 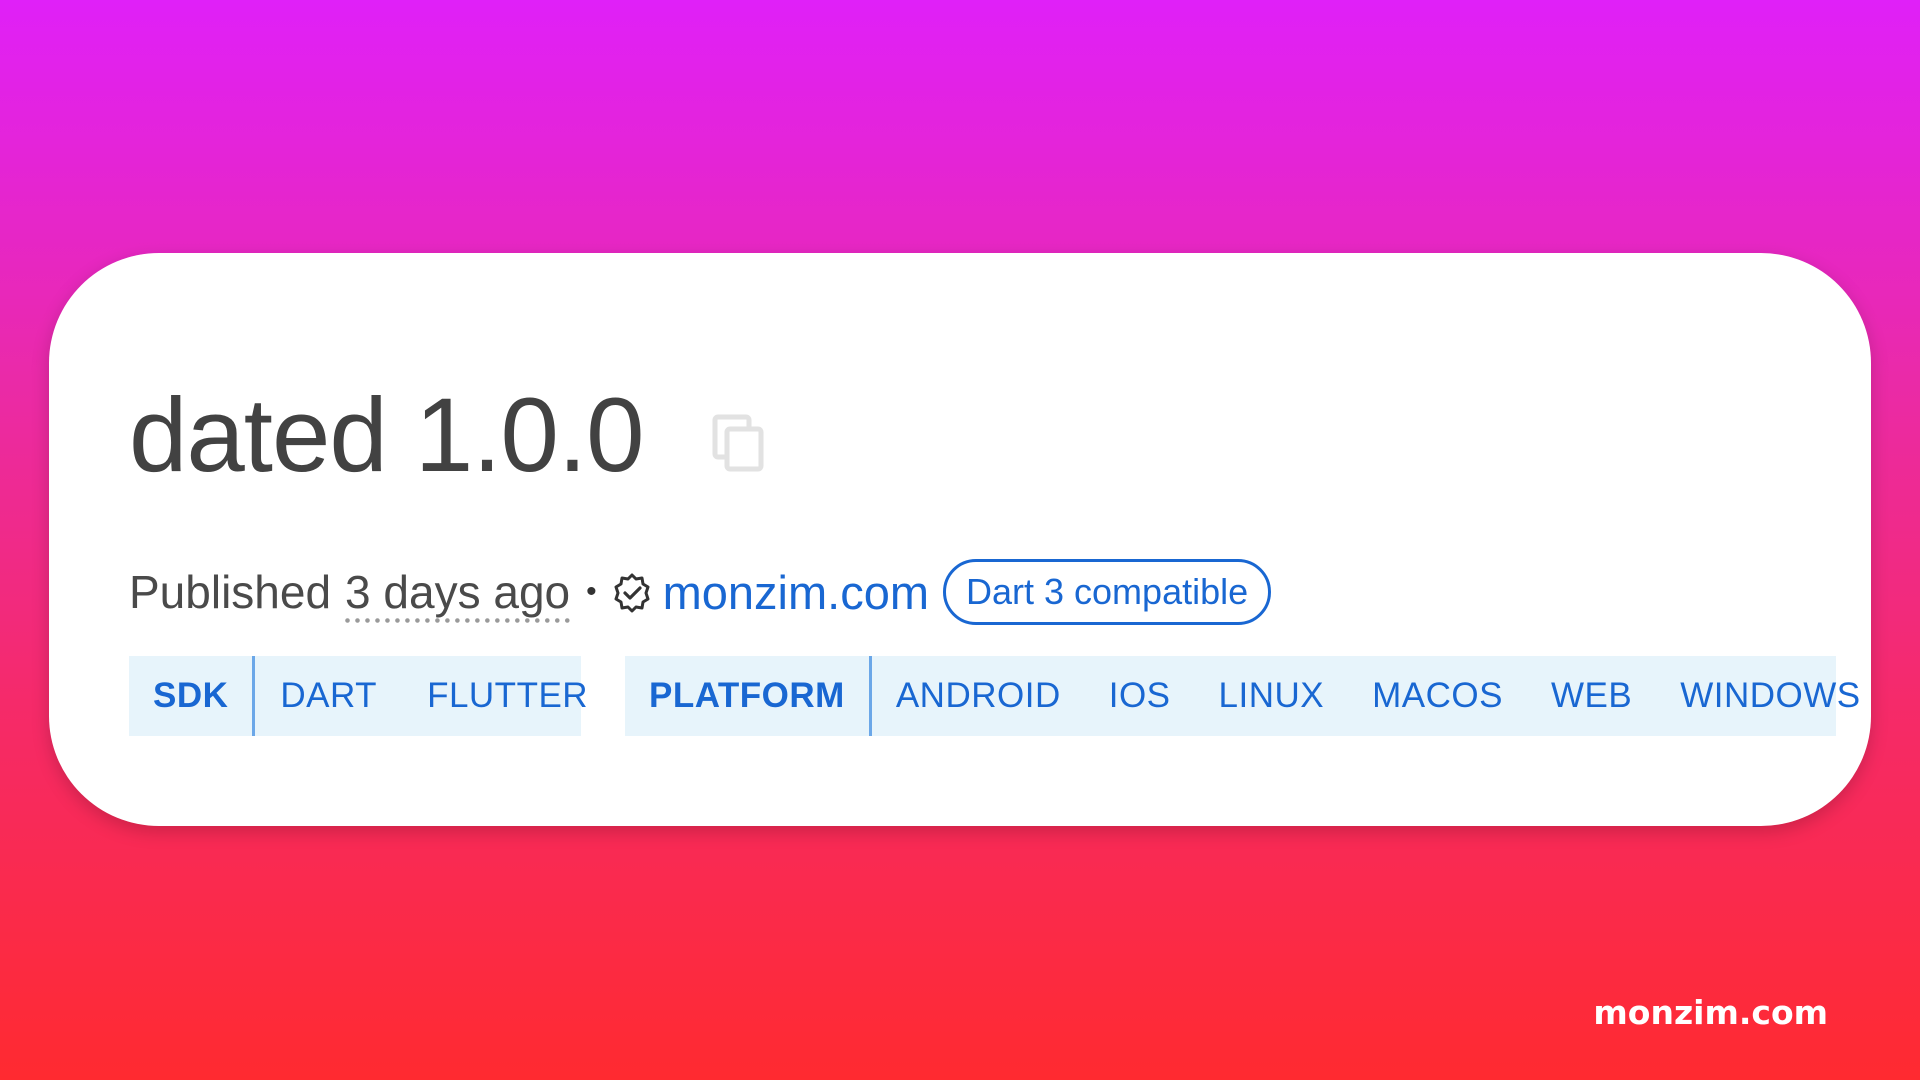 I want to click on sdk-tag-dart: DART, so click(x=328, y=696).